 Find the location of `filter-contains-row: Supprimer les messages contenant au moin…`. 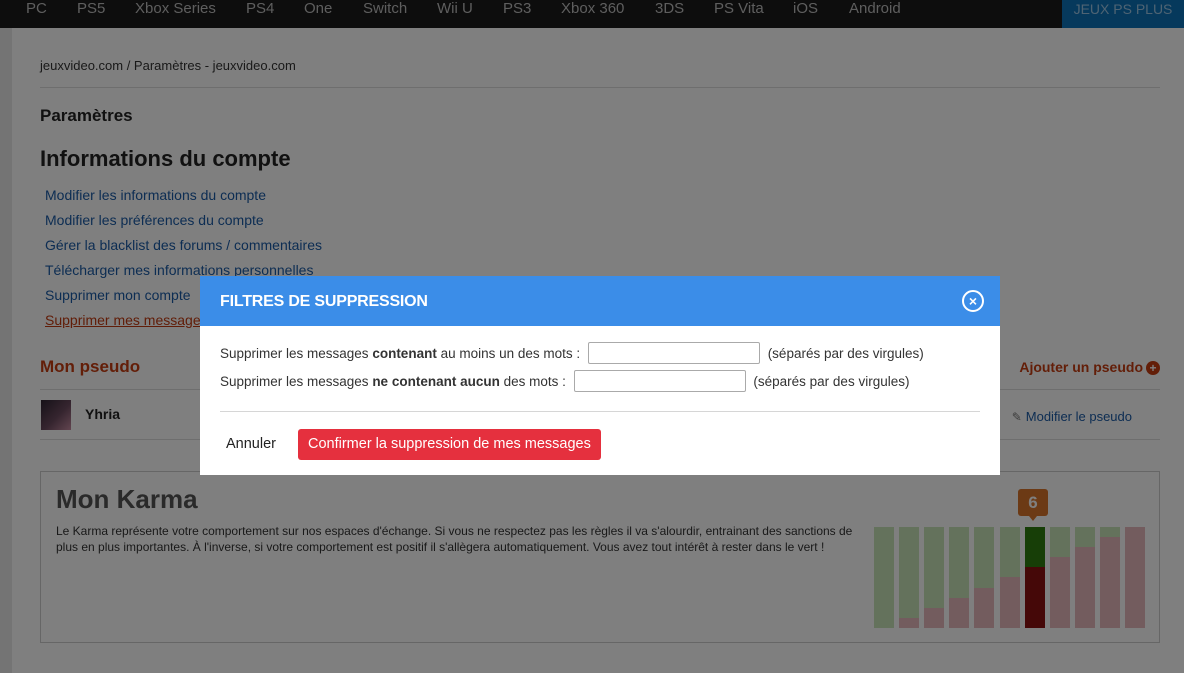

filter-contains-row: Supprimer les messages contenant au moin… is located at coordinates (572, 353).